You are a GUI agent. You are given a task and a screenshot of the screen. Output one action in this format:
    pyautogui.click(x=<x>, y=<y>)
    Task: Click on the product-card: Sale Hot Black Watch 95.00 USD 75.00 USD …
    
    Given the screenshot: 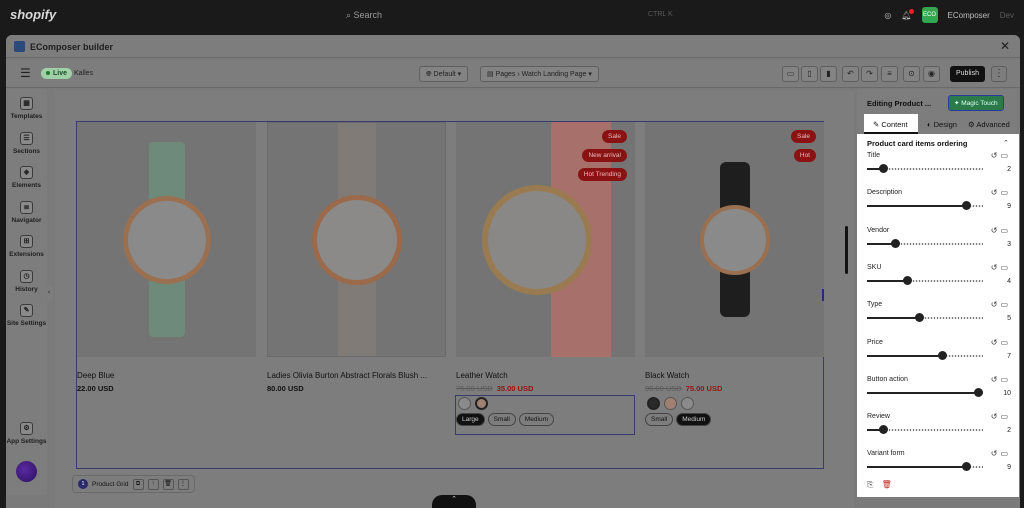 What is the action you would take?
    pyautogui.click(x=734, y=274)
    